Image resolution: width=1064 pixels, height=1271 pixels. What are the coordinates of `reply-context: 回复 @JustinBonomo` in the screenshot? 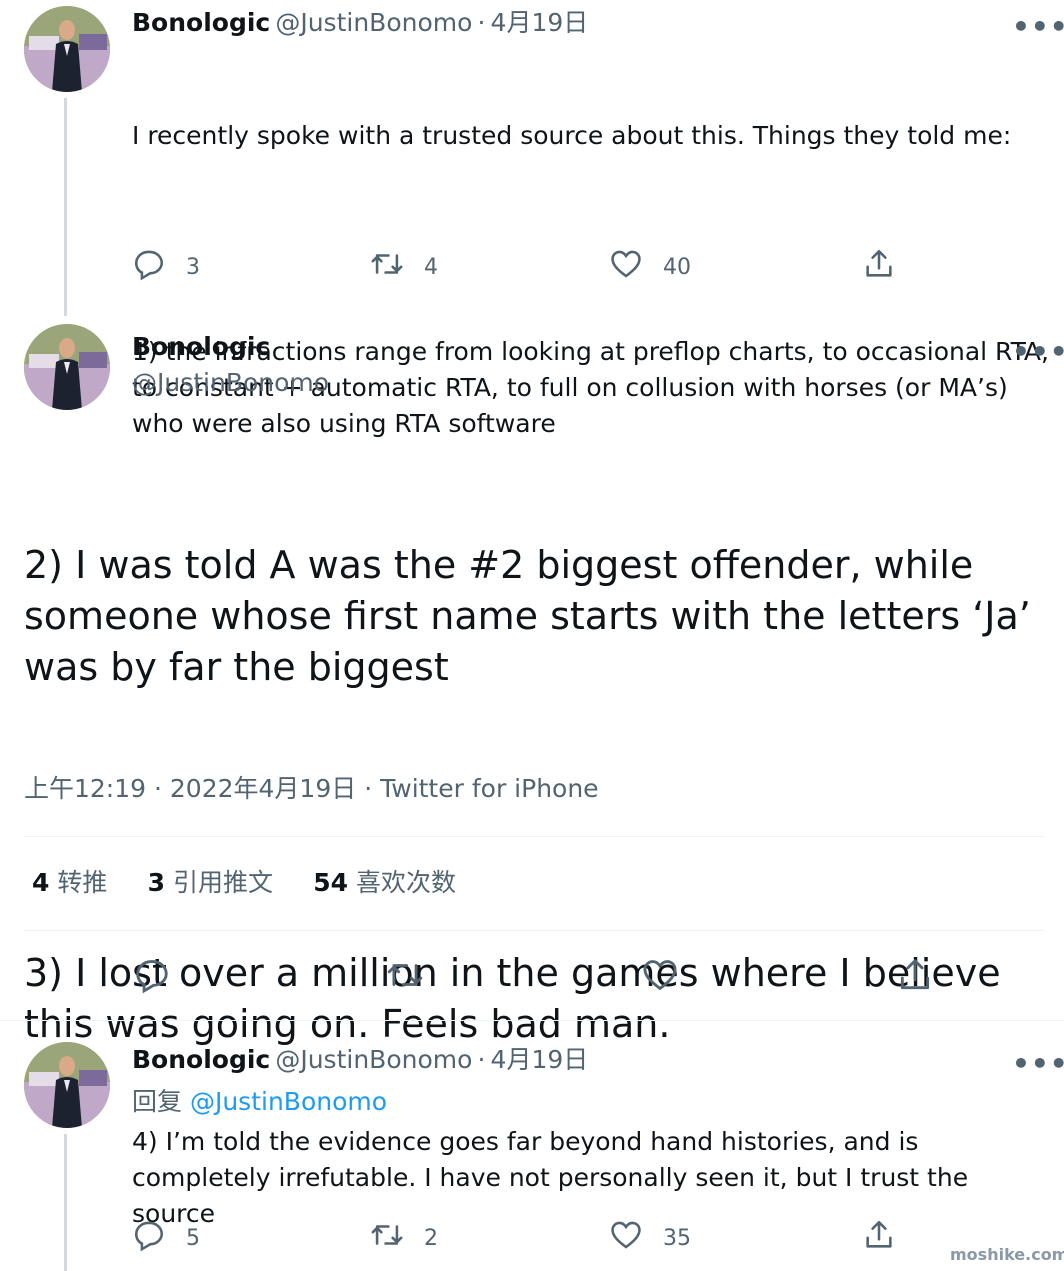 It's located at (259, 1102).